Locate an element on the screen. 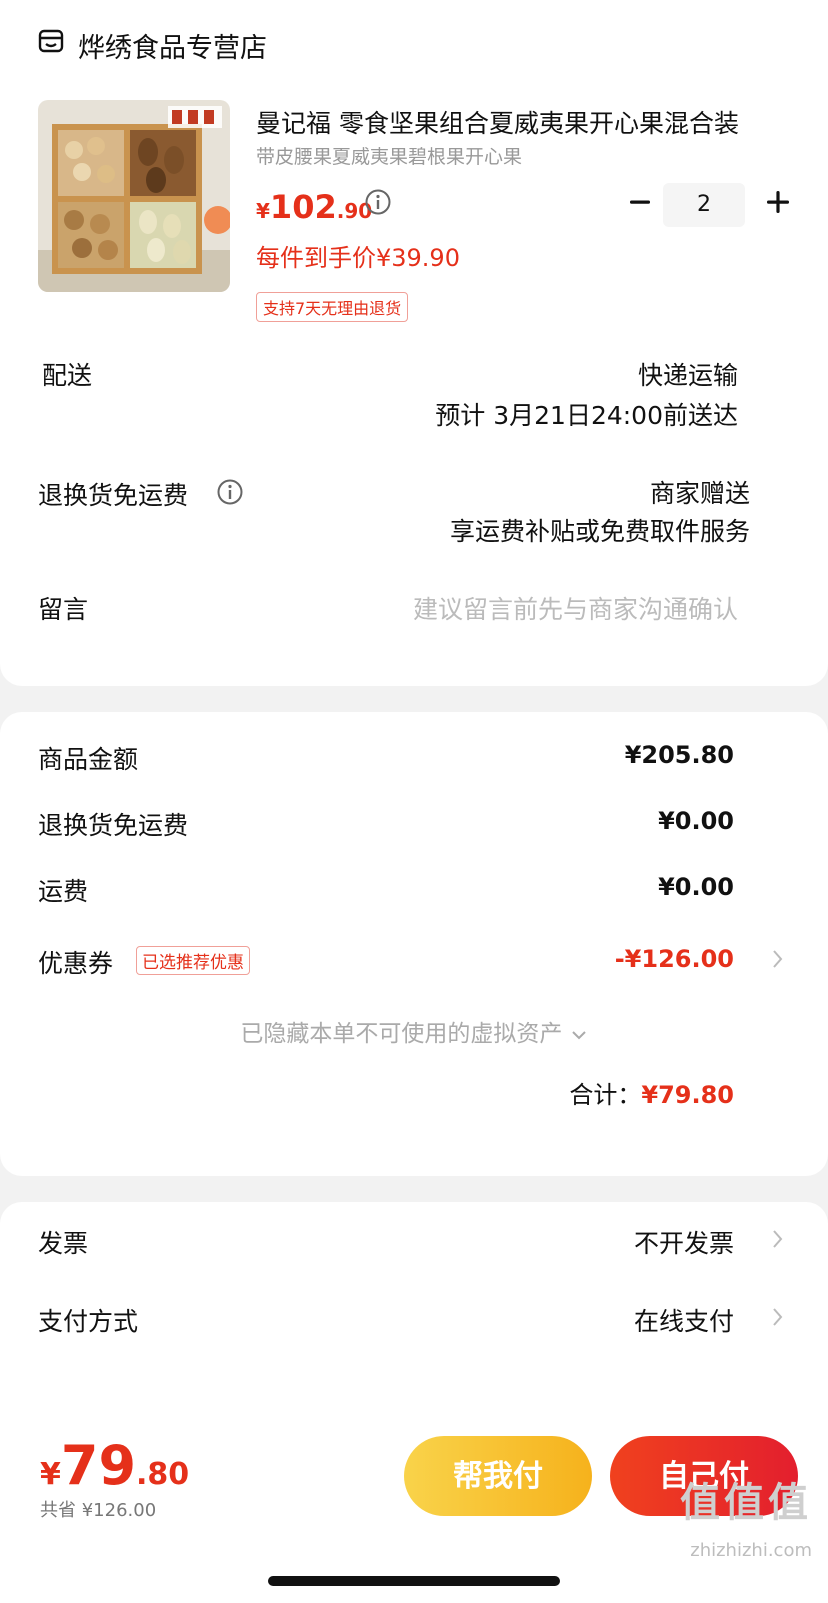  invoice-chevron-icon is located at coordinates (777, 1239).